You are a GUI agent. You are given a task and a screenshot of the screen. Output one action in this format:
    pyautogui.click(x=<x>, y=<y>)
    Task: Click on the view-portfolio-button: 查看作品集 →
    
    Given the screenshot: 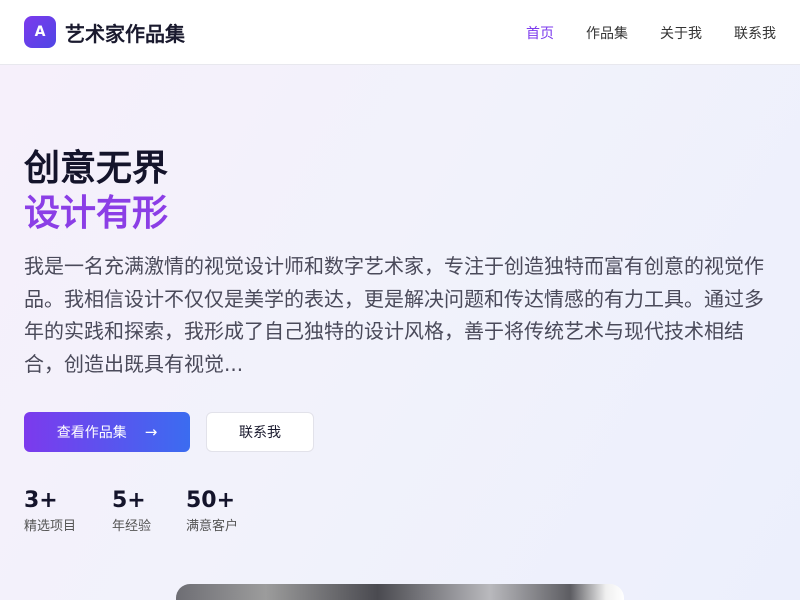 What is the action you would take?
    pyautogui.click(x=107, y=432)
    